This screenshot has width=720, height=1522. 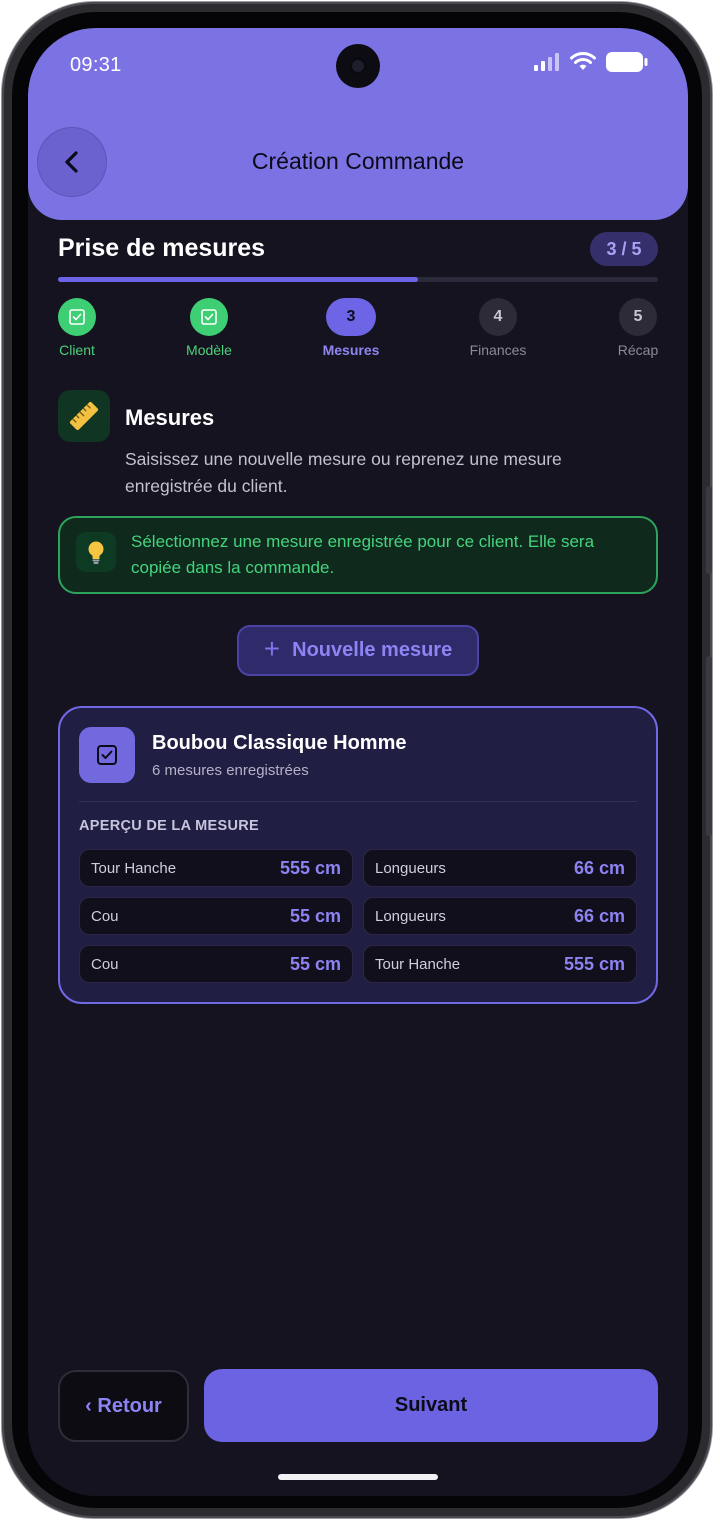 I want to click on suivant-button: Suivant, so click(x=431, y=1405).